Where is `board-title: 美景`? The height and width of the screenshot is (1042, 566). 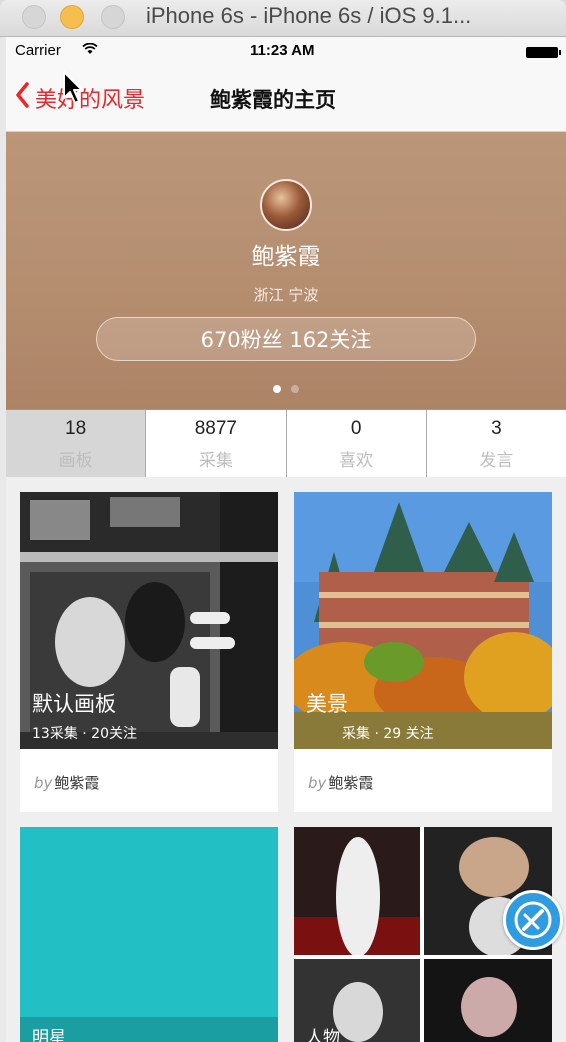
board-title: 美景 is located at coordinates (327, 704).